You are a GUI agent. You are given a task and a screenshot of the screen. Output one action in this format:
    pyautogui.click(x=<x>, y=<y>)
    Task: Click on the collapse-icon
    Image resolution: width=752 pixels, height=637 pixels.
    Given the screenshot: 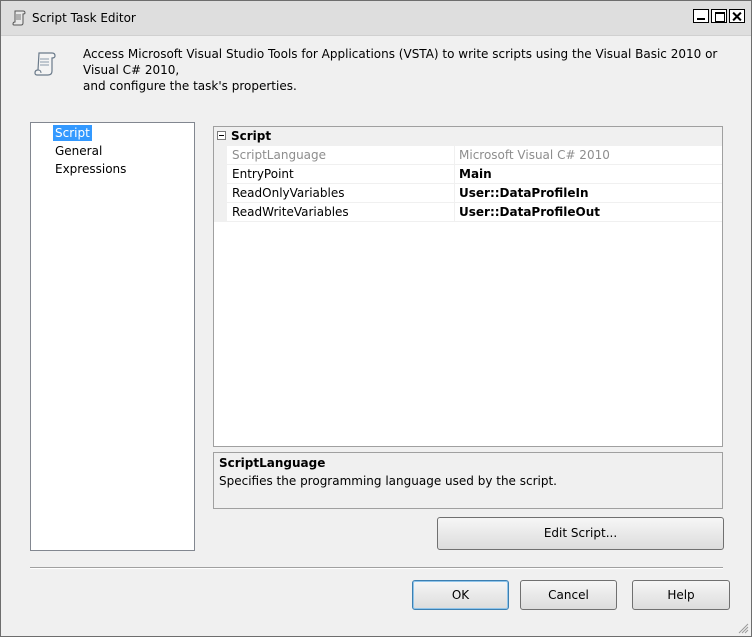 What is the action you would take?
    pyautogui.click(x=221, y=135)
    